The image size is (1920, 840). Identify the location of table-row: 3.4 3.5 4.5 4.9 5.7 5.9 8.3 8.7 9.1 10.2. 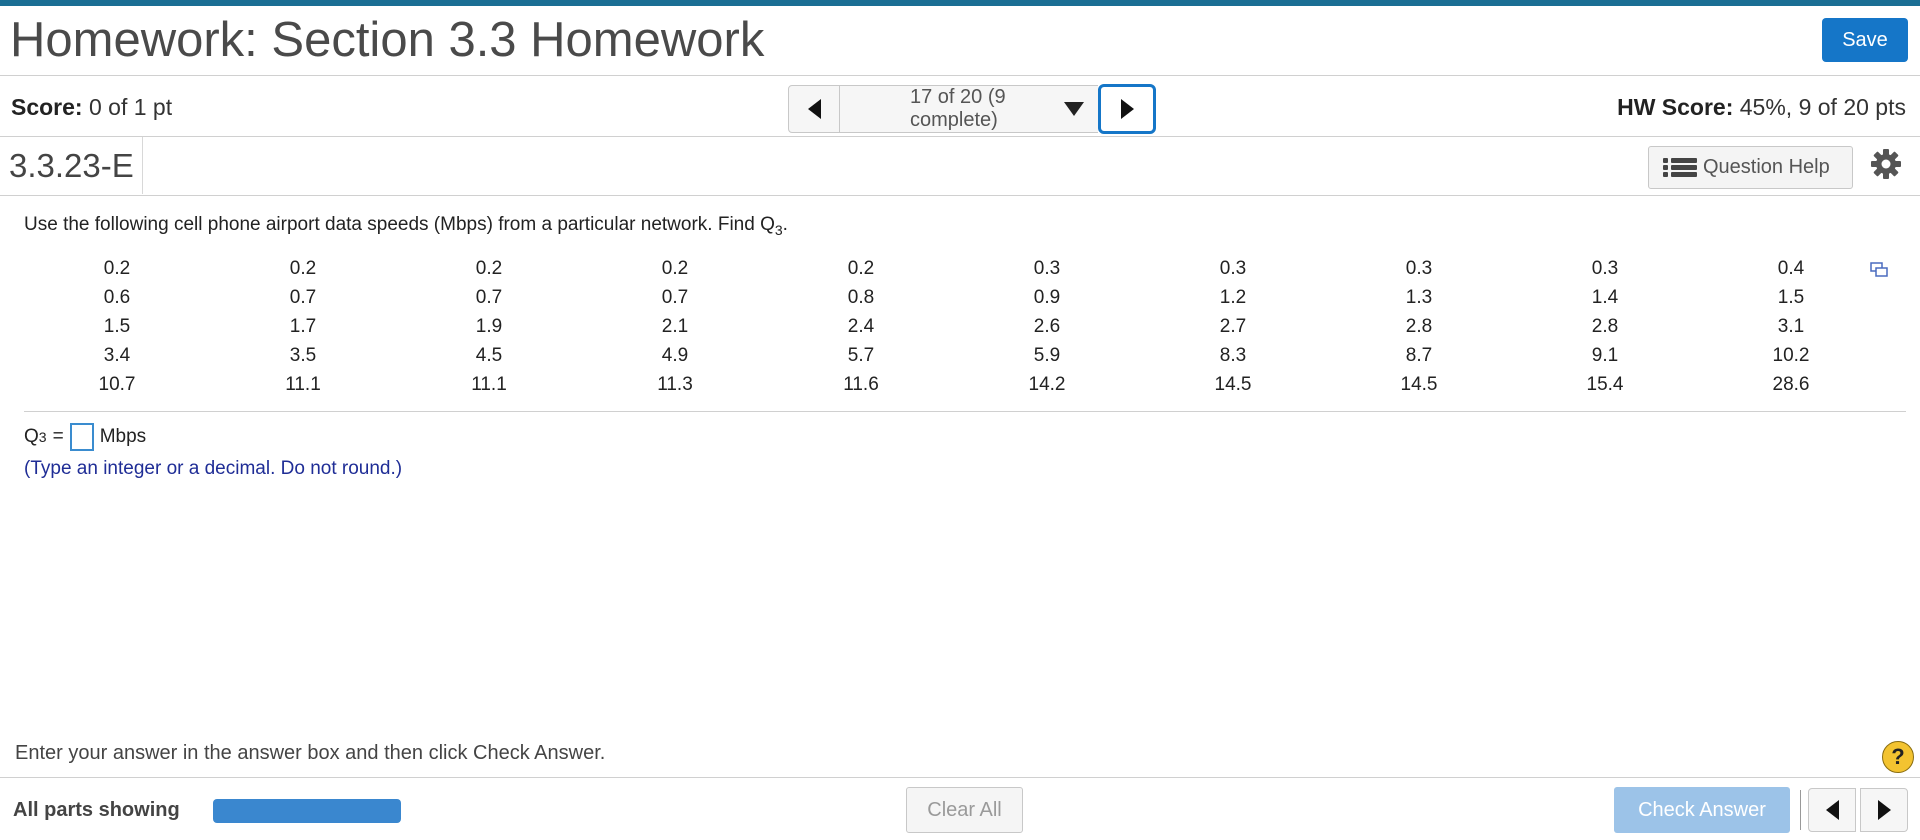
(954, 355).